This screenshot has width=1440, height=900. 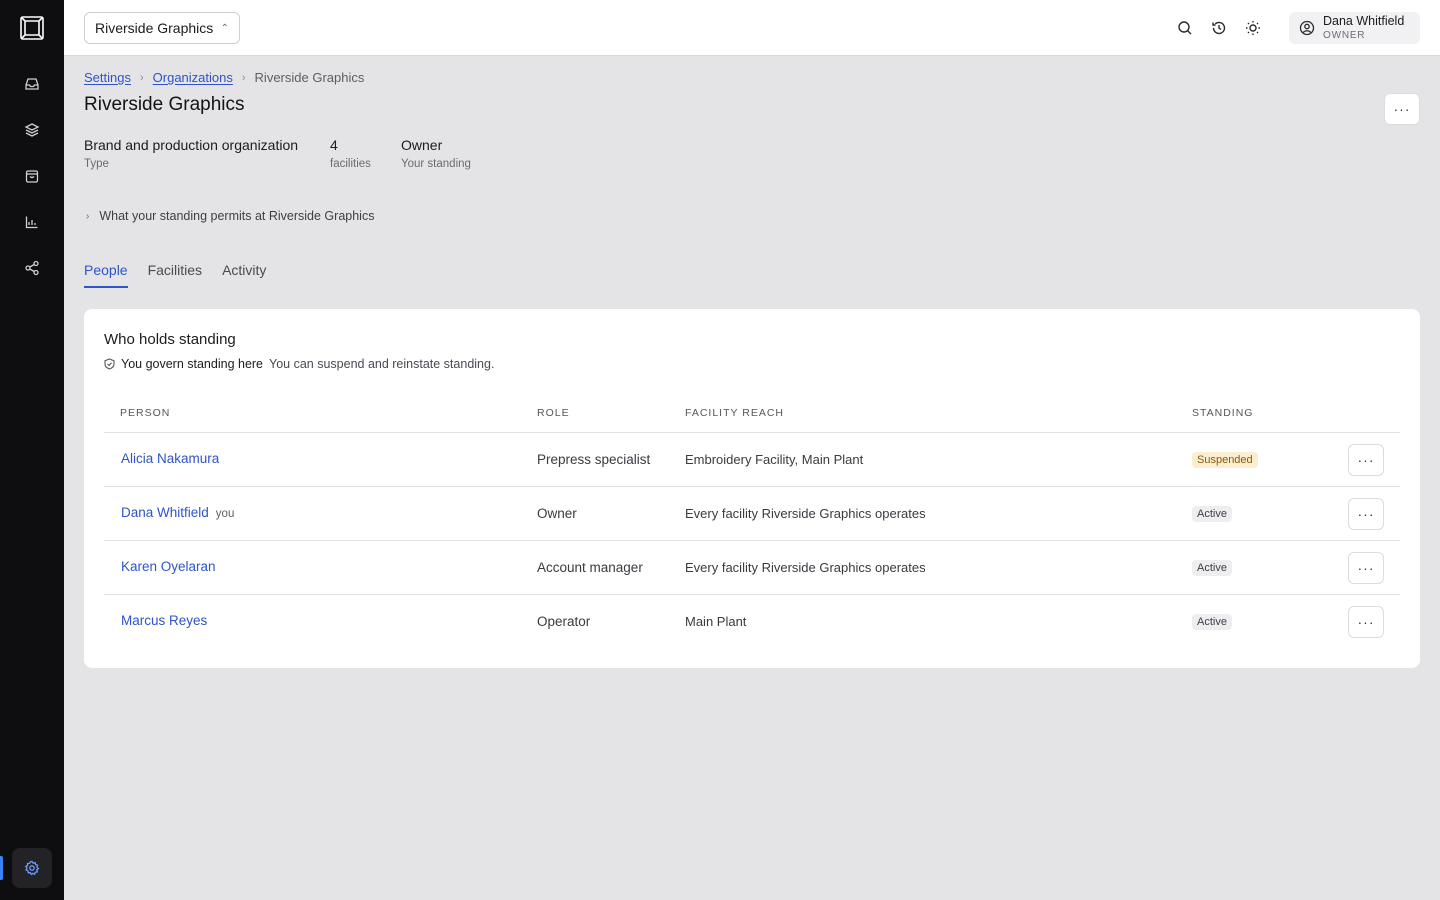 What do you see at coordinates (1225, 460) in the screenshot?
I see `status-badge: Suspended` at bounding box center [1225, 460].